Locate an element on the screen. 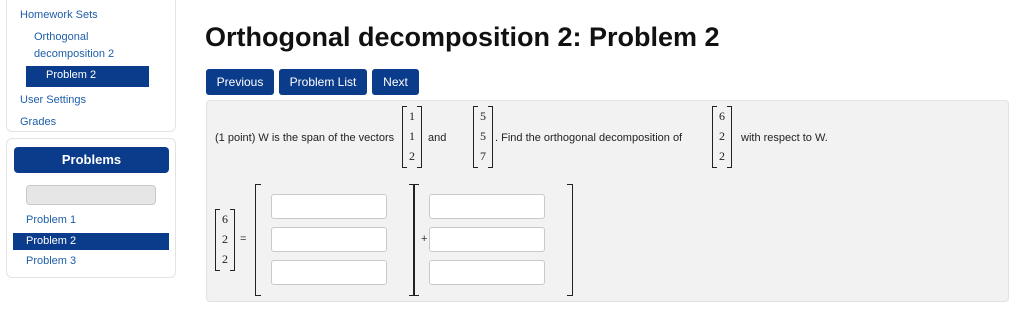 This screenshot has width=1024, height=320. vector-y-lhs-3: 2 is located at coordinates (225, 259).